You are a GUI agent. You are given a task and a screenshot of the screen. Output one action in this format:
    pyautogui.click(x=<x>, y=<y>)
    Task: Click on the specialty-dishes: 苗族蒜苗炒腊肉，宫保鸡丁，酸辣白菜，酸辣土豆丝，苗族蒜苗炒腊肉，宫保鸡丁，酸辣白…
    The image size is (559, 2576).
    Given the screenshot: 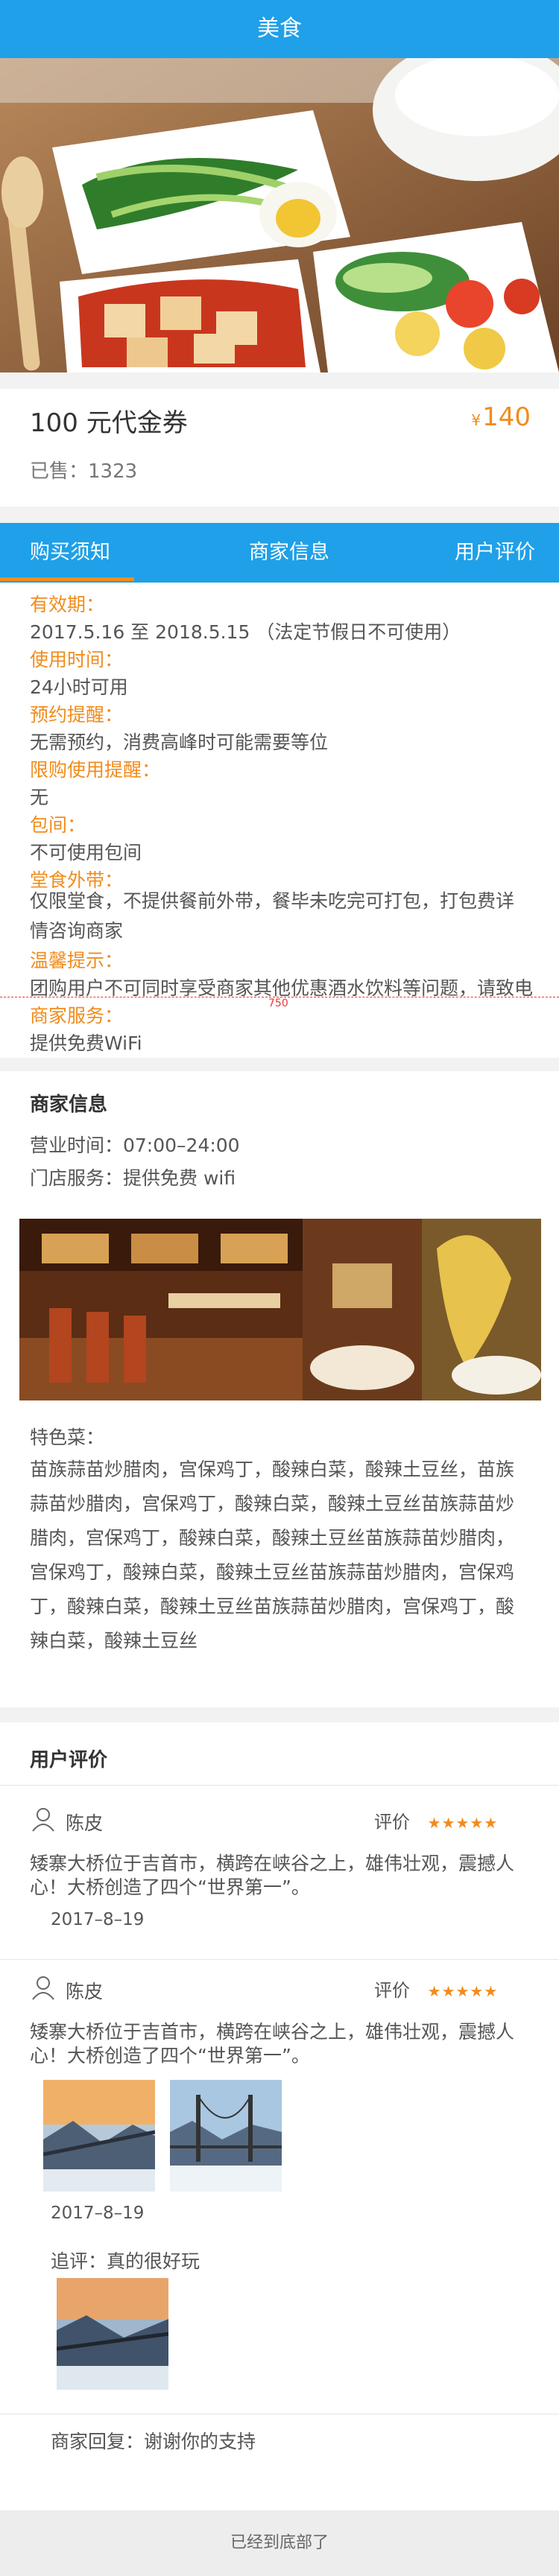 What is the action you would take?
    pyautogui.click(x=272, y=1555)
    